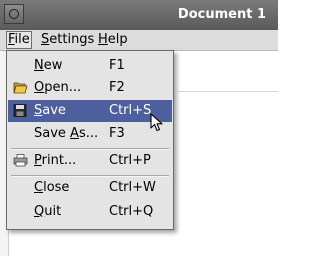  I want to click on menu-item-close-label: Close, so click(52, 187).